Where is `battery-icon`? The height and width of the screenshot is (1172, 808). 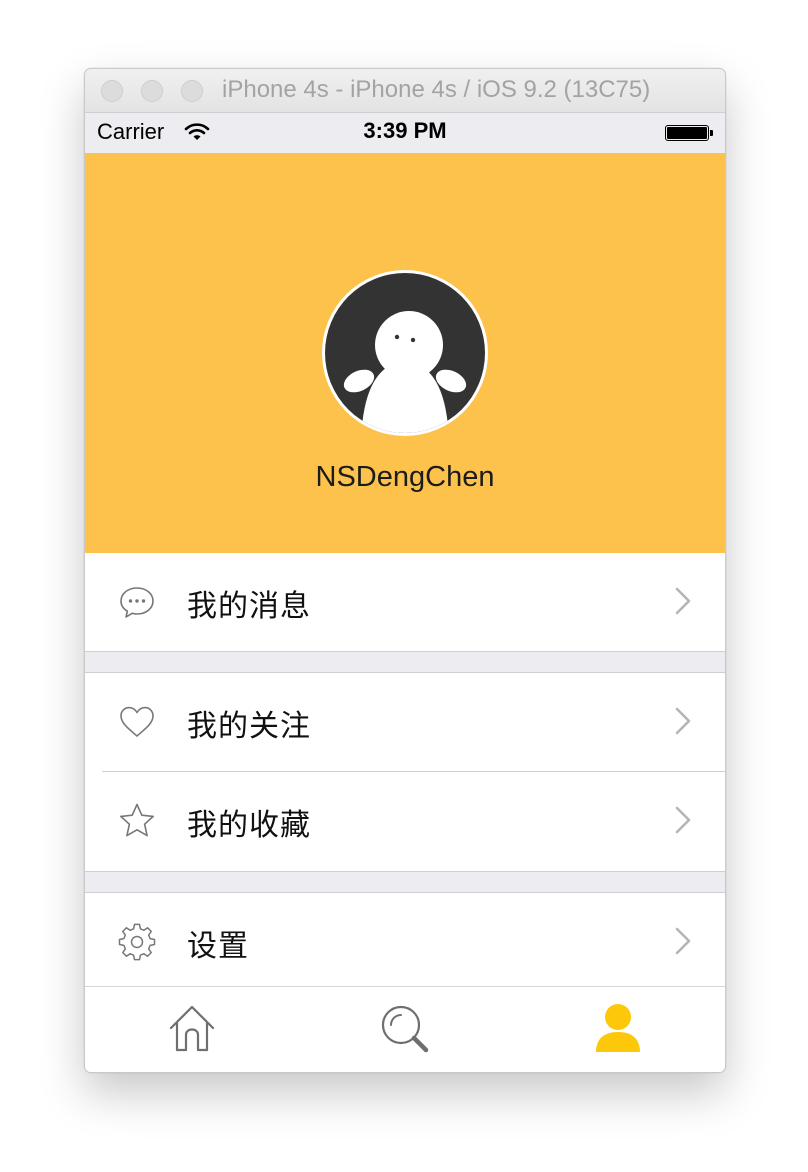 battery-icon is located at coordinates (689, 133).